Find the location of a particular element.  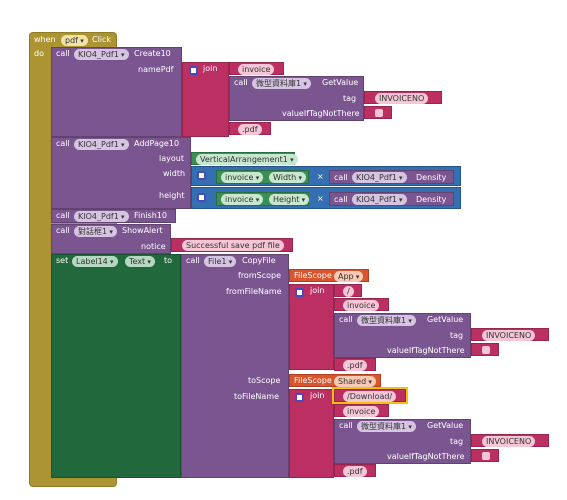

filescope-shared-block: FileScope Shared is located at coordinates (335, 380).